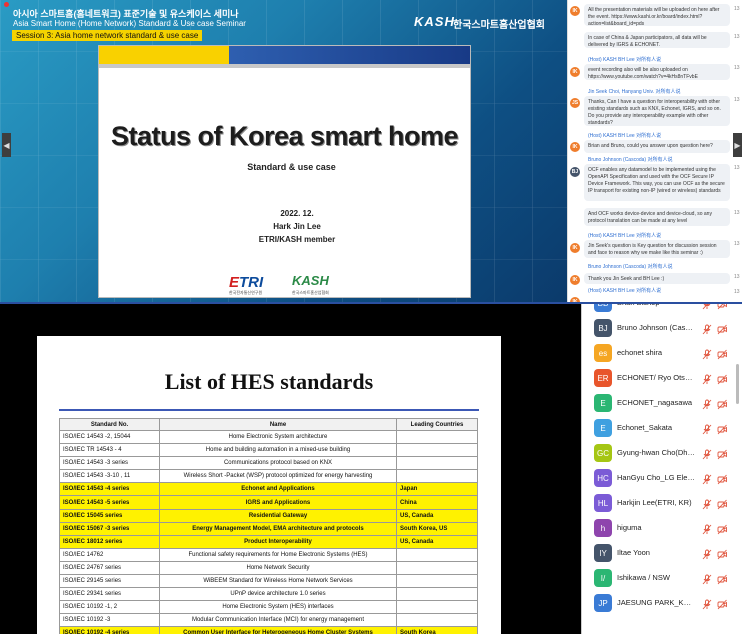  What do you see at coordinates (737, 145) in the screenshot?
I see `chevron-right-icon: ▶` at bounding box center [737, 145].